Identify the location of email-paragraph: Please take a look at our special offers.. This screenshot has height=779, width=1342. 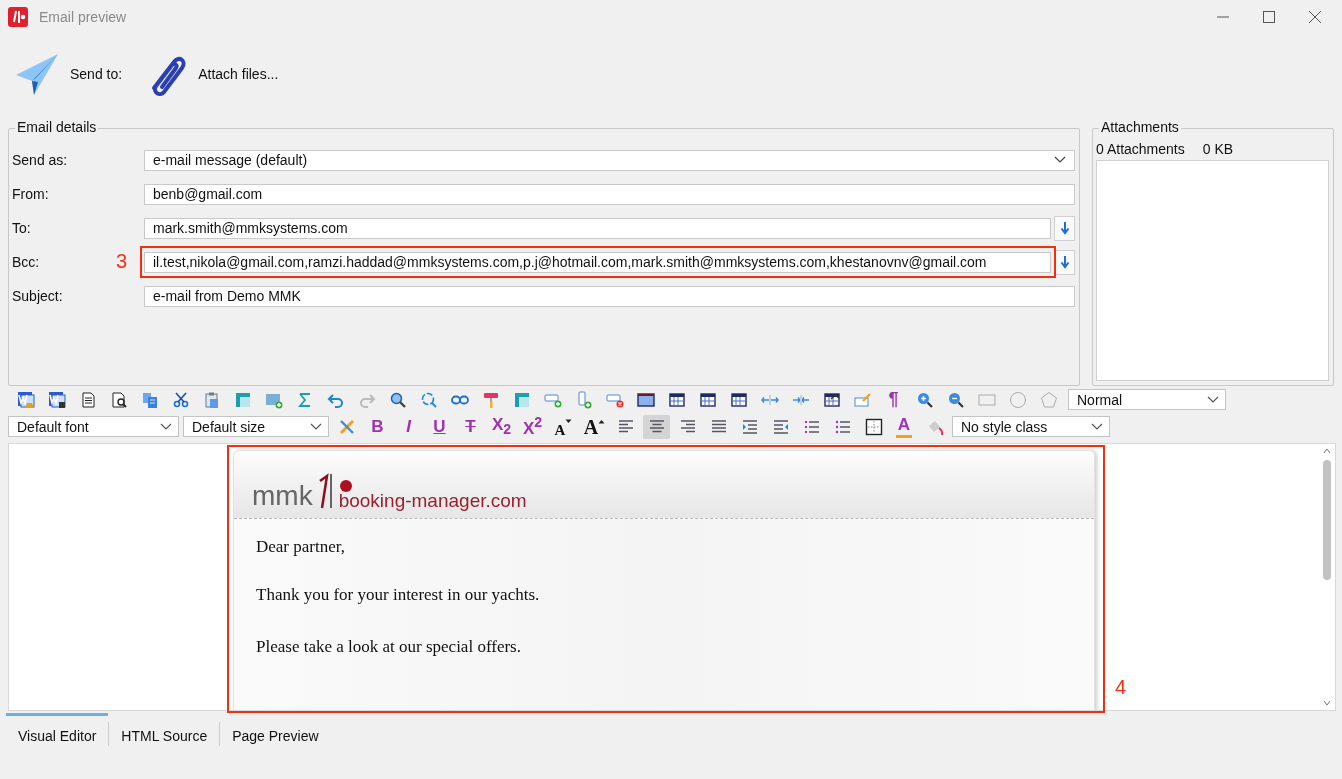
(389, 647).